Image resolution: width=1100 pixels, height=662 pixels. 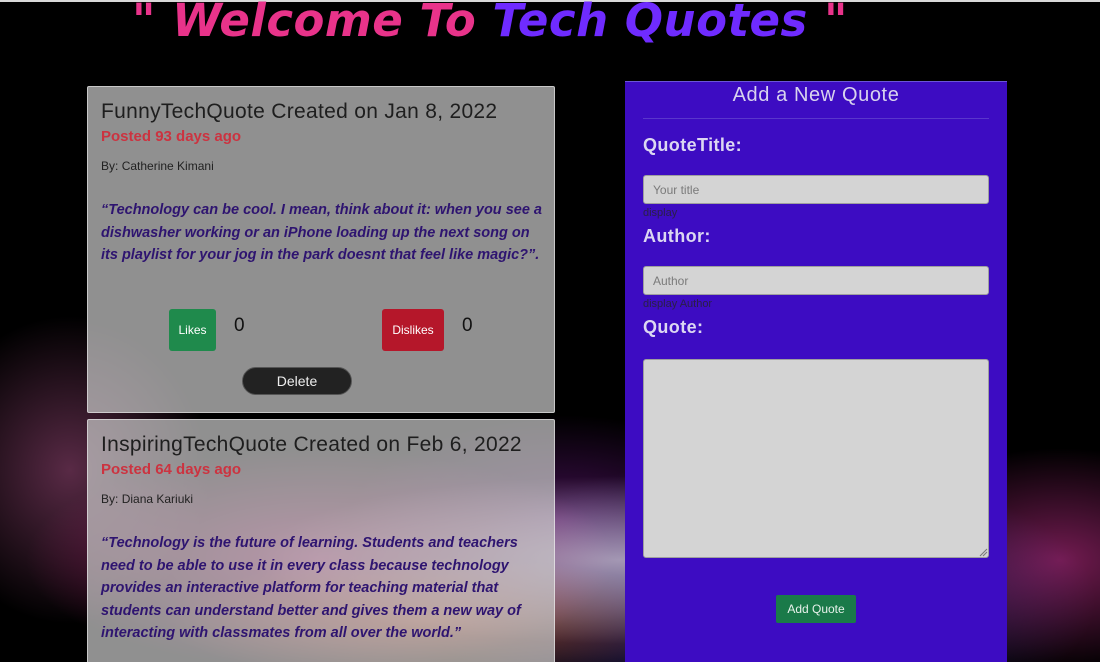 I want to click on author-name: Diana Kariuki, so click(x=157, y=499).